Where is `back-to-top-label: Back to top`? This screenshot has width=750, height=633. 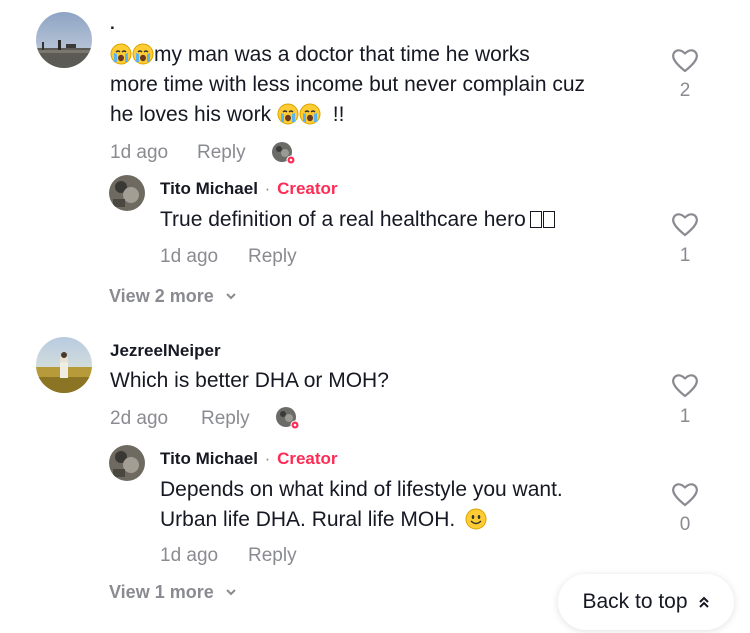 back-to-top-label: Back to top is located at coordinates (635, 601).